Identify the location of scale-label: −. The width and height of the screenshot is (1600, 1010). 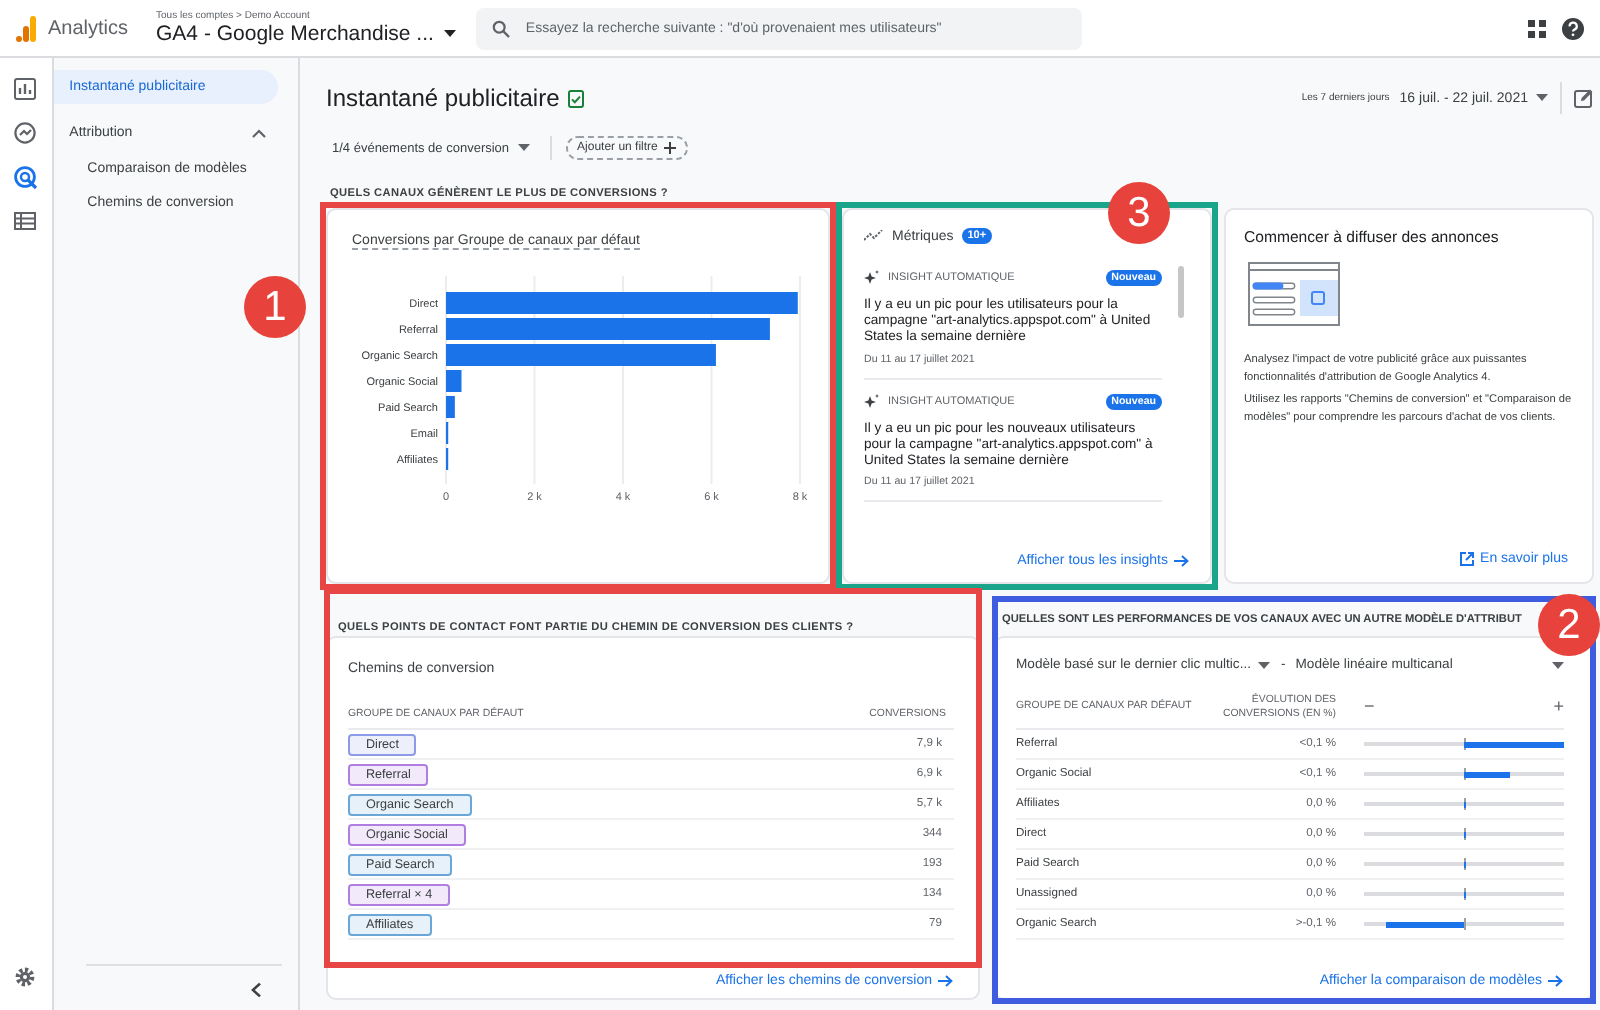
(1369, 707).